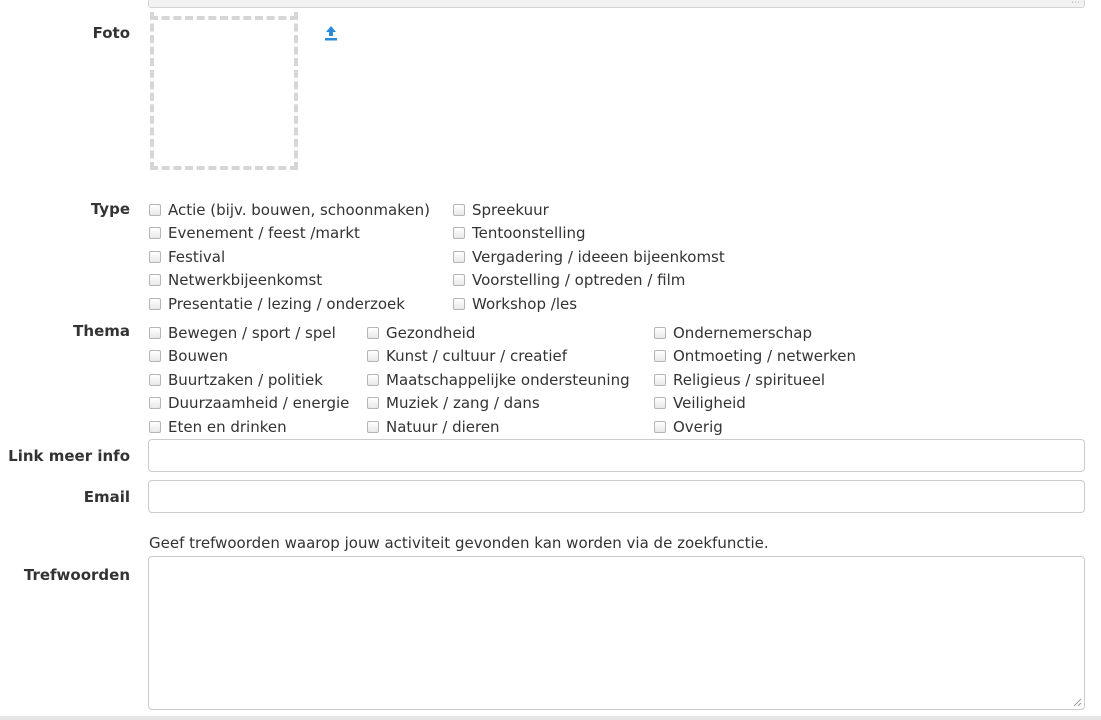 The height and width of the screenshot is (720, 1101). Describe the element at coordinates (289, 304) in the screenshot. I see `type-option: Presentatie / lezing / onderzoek` at that location.